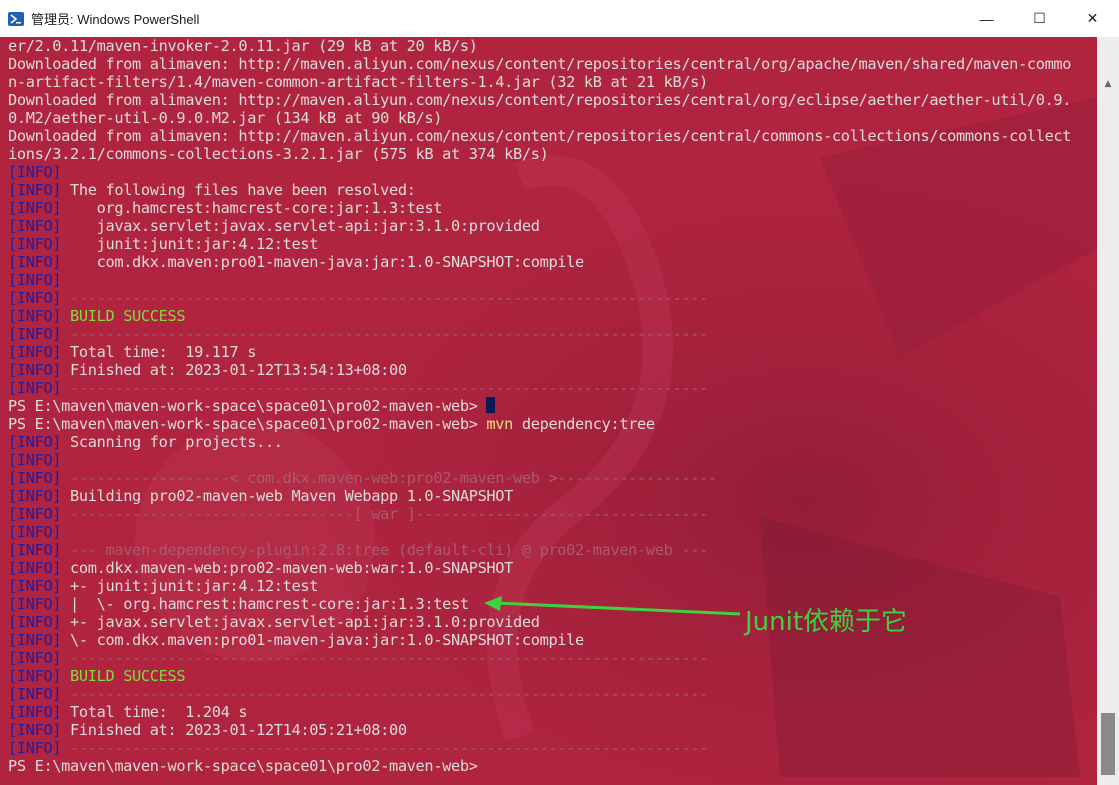 This screenshot has width=1119, height=785. Describe the element at coordinates (826, 622) in the screenshot. I see `annotation-label: Junit依赖于它` at that location.